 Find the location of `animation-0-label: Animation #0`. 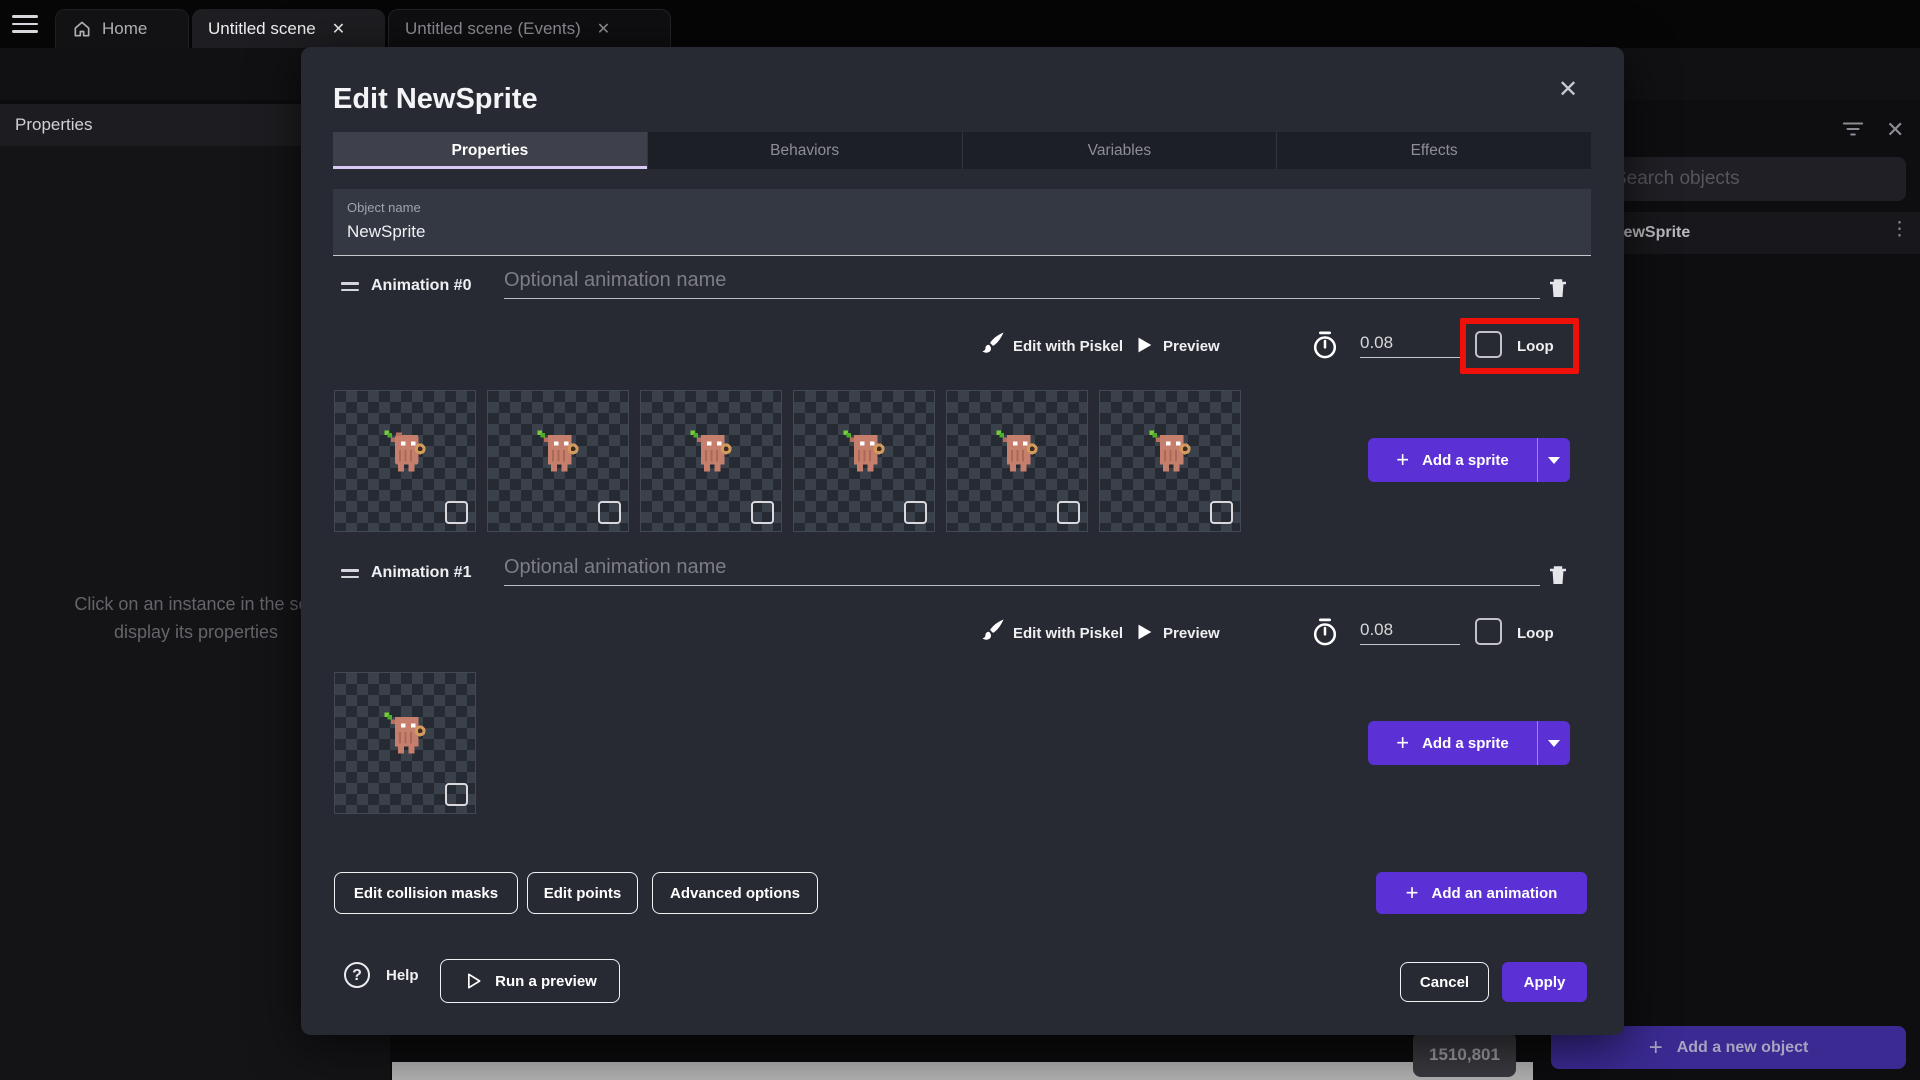

animation-0-label: Animation #0 is located at coordinates (421, 285).